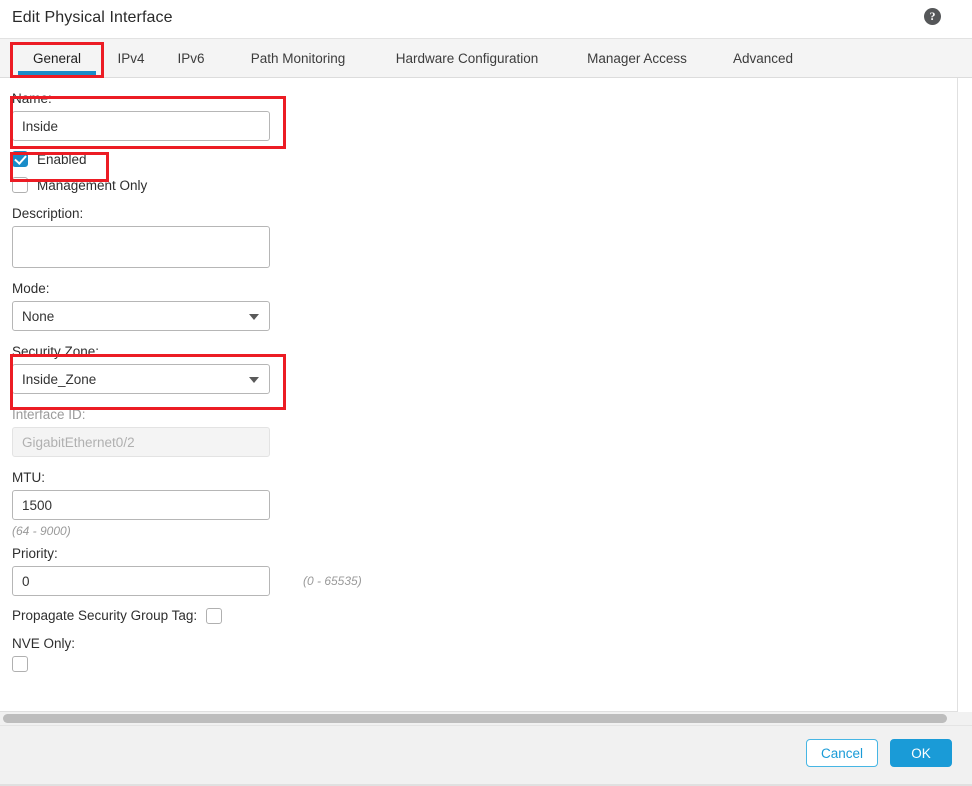 Image resolution: width=972 pixels, height=786 pixels. What do you see at coordinates (141, 581) in the screenshot?
I see `priority-input` at bounding box center [141, 581].